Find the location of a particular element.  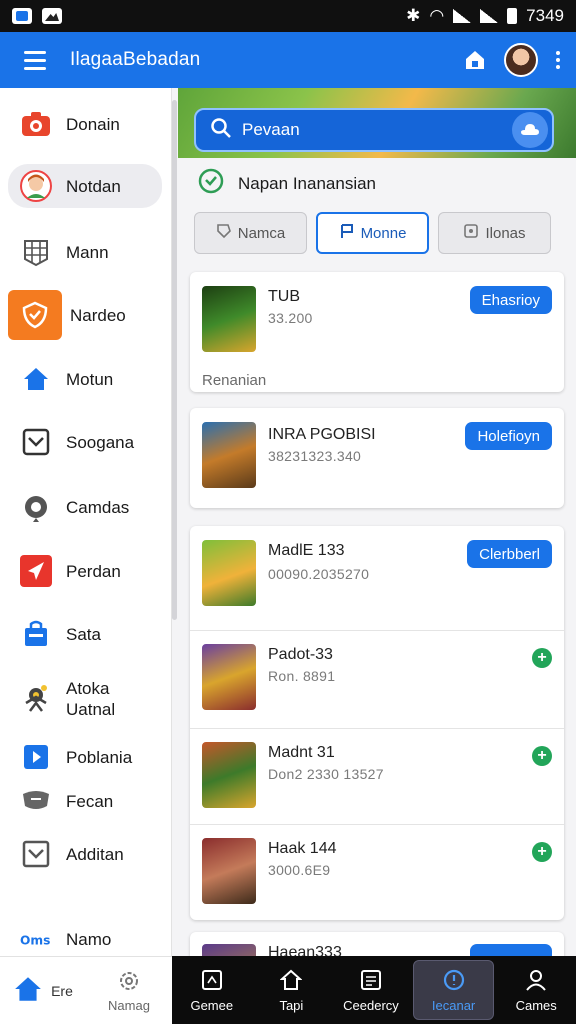

sidebar-item-motun: Motun is located at coordinates (85, 379).